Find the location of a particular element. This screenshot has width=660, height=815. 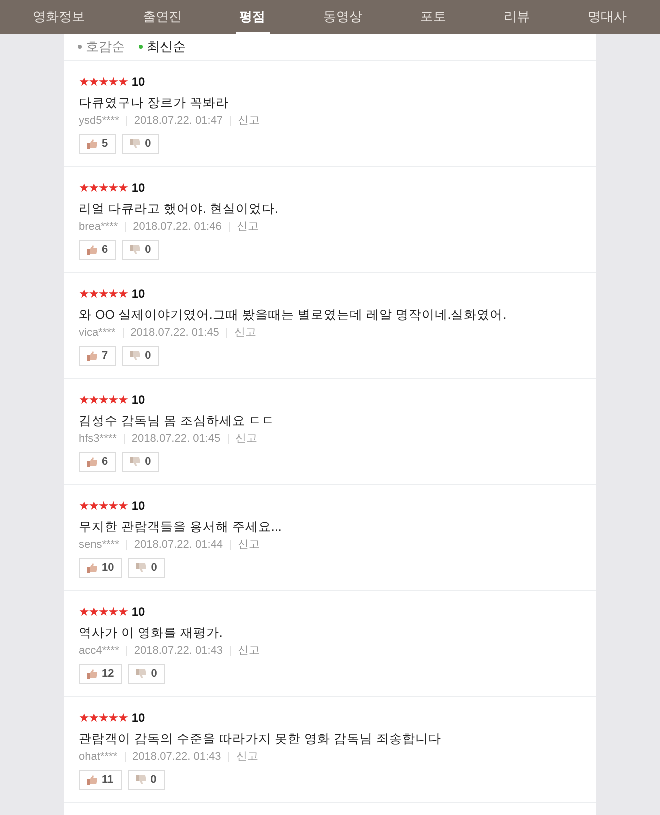

nav-tab: 포토 is located at coordinates (433, 17).